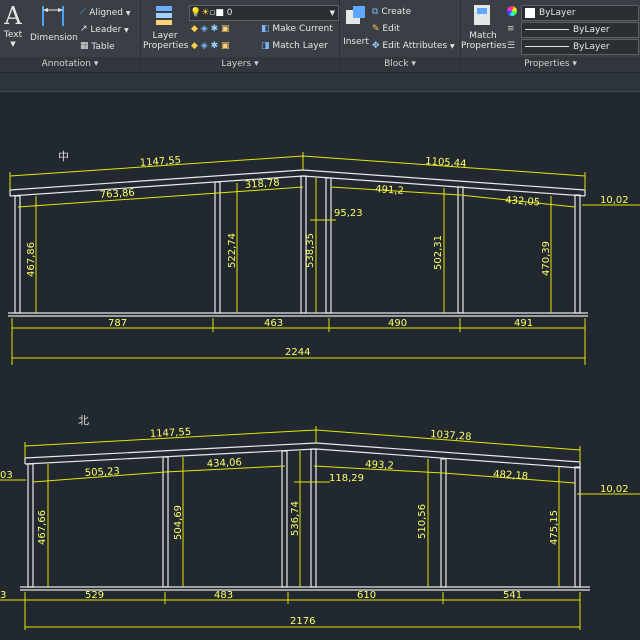  What do you see at coordinates (511, 46) in the screenshot?
I see `lineweight-icon: ☰` at bounding box center [511, 46].